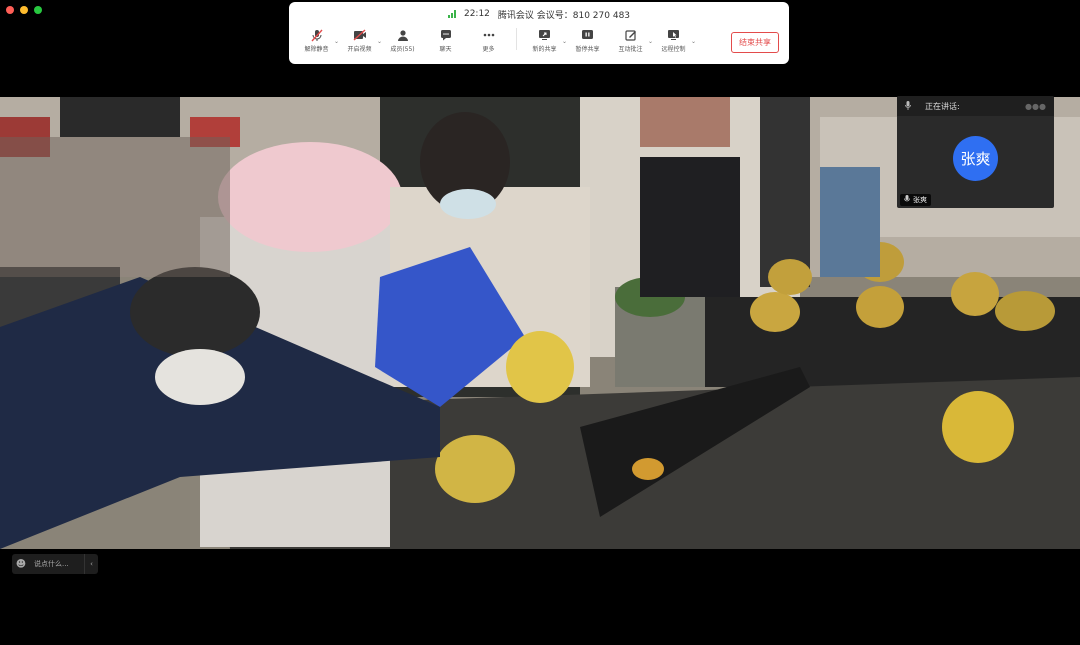 This screenshot has height=645, width=1080. I want to click on chevron-down-icon: ⌄, so click(693, 41).